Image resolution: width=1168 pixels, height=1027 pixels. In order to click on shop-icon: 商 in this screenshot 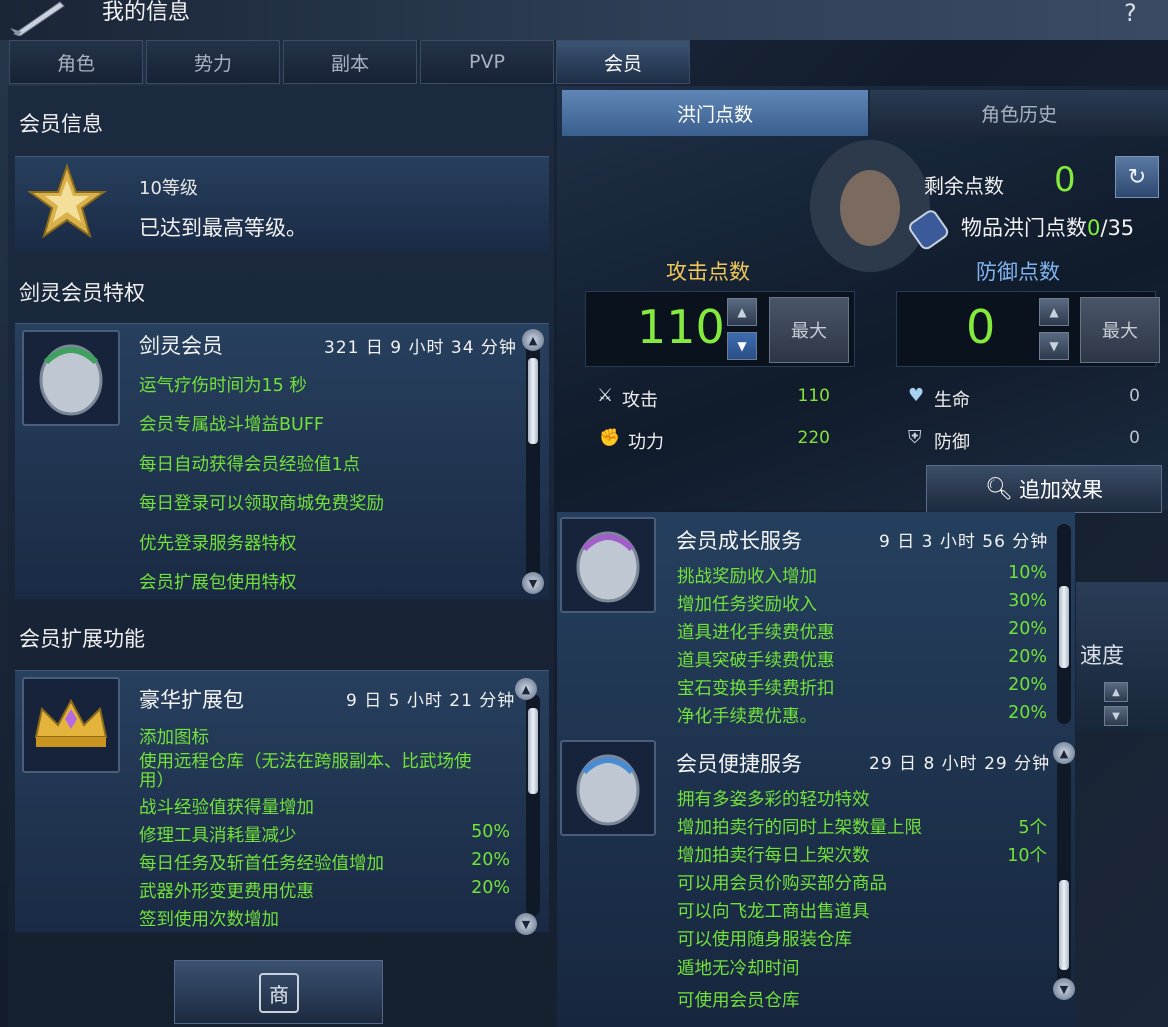, I will do `click(279, 993)`.